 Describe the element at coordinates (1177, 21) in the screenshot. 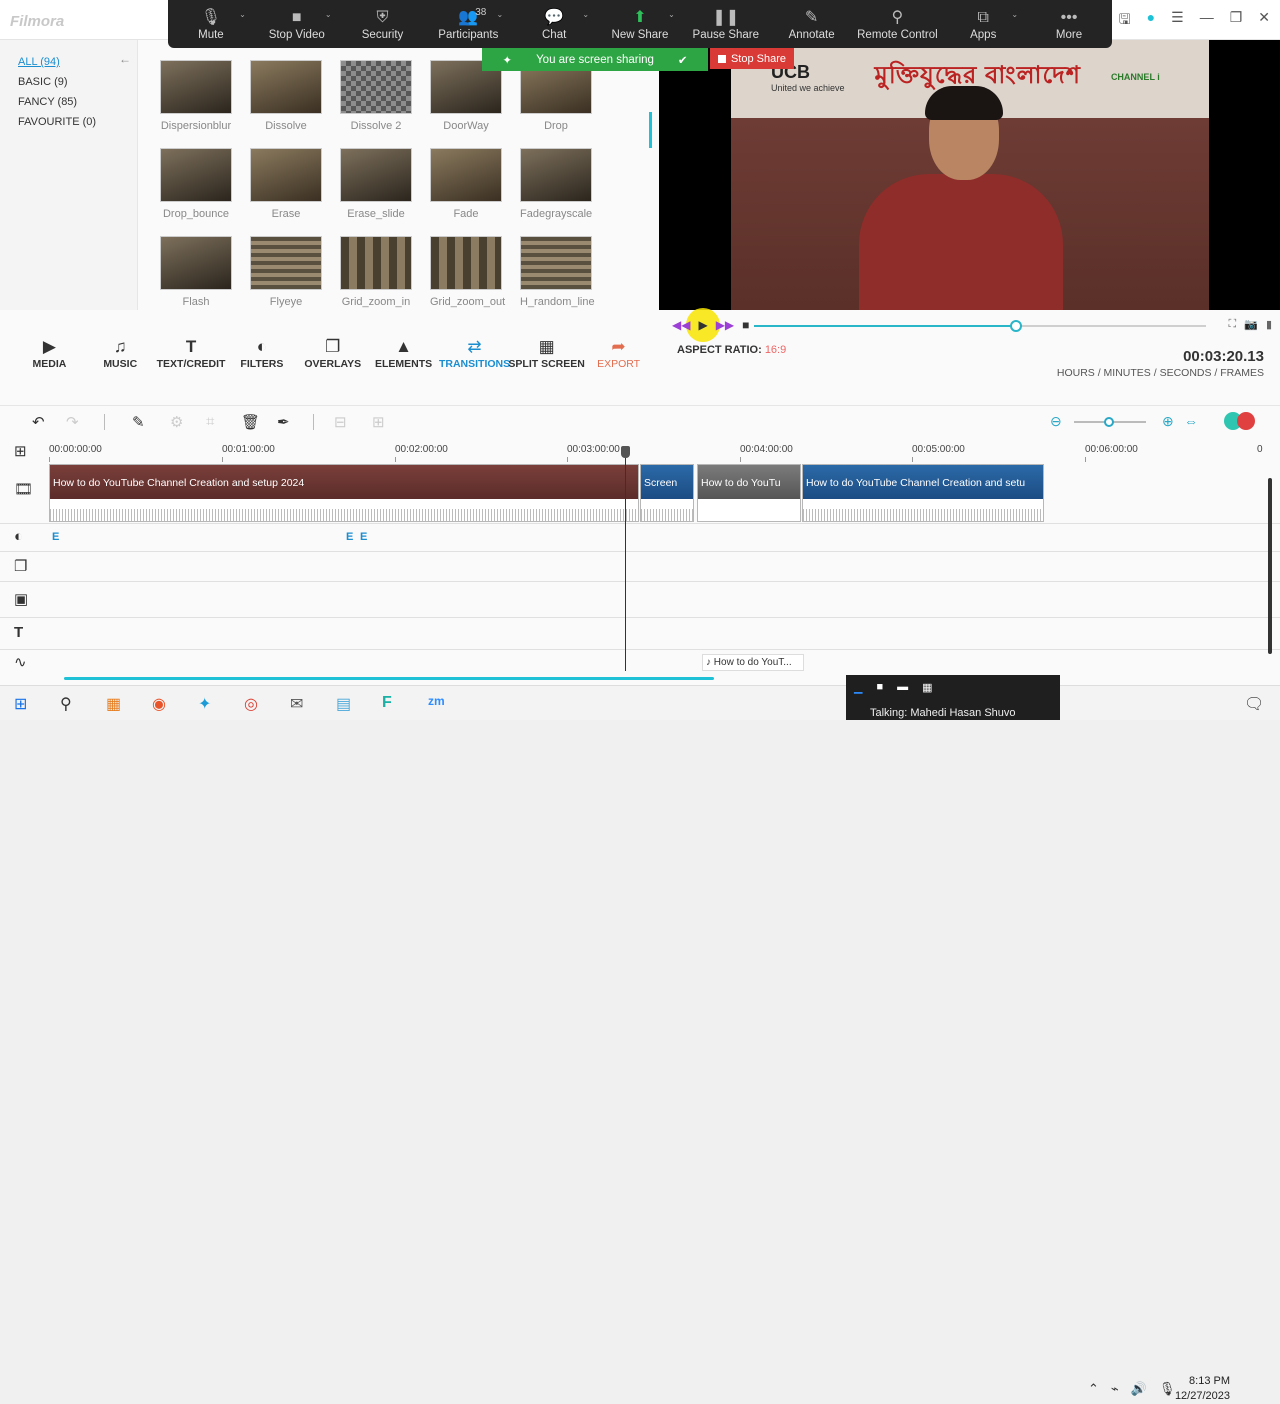

I see `menu-icon: ☰` at that location.